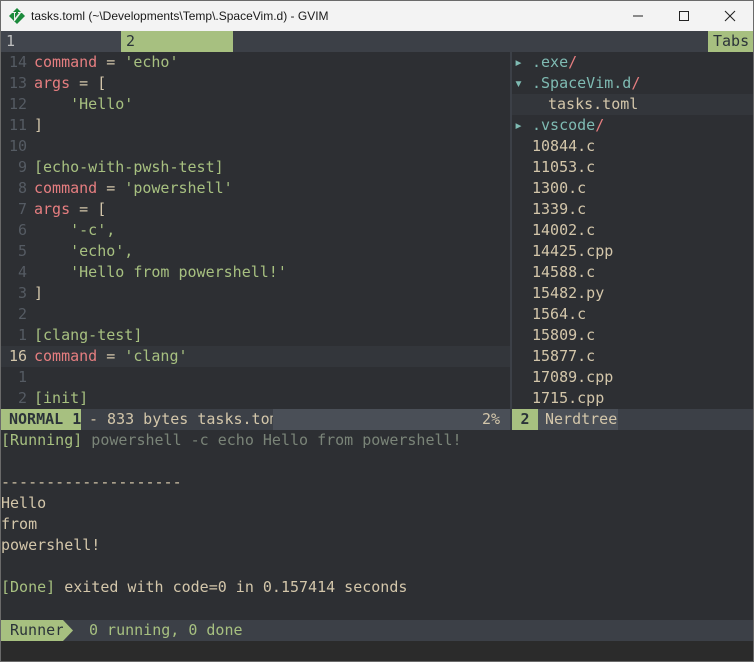 The image size is (754, 662). What do you see at coordinates (61, 398) in the screenshot?
I see `toml-section: [init]` at bounding box center [61, 398].